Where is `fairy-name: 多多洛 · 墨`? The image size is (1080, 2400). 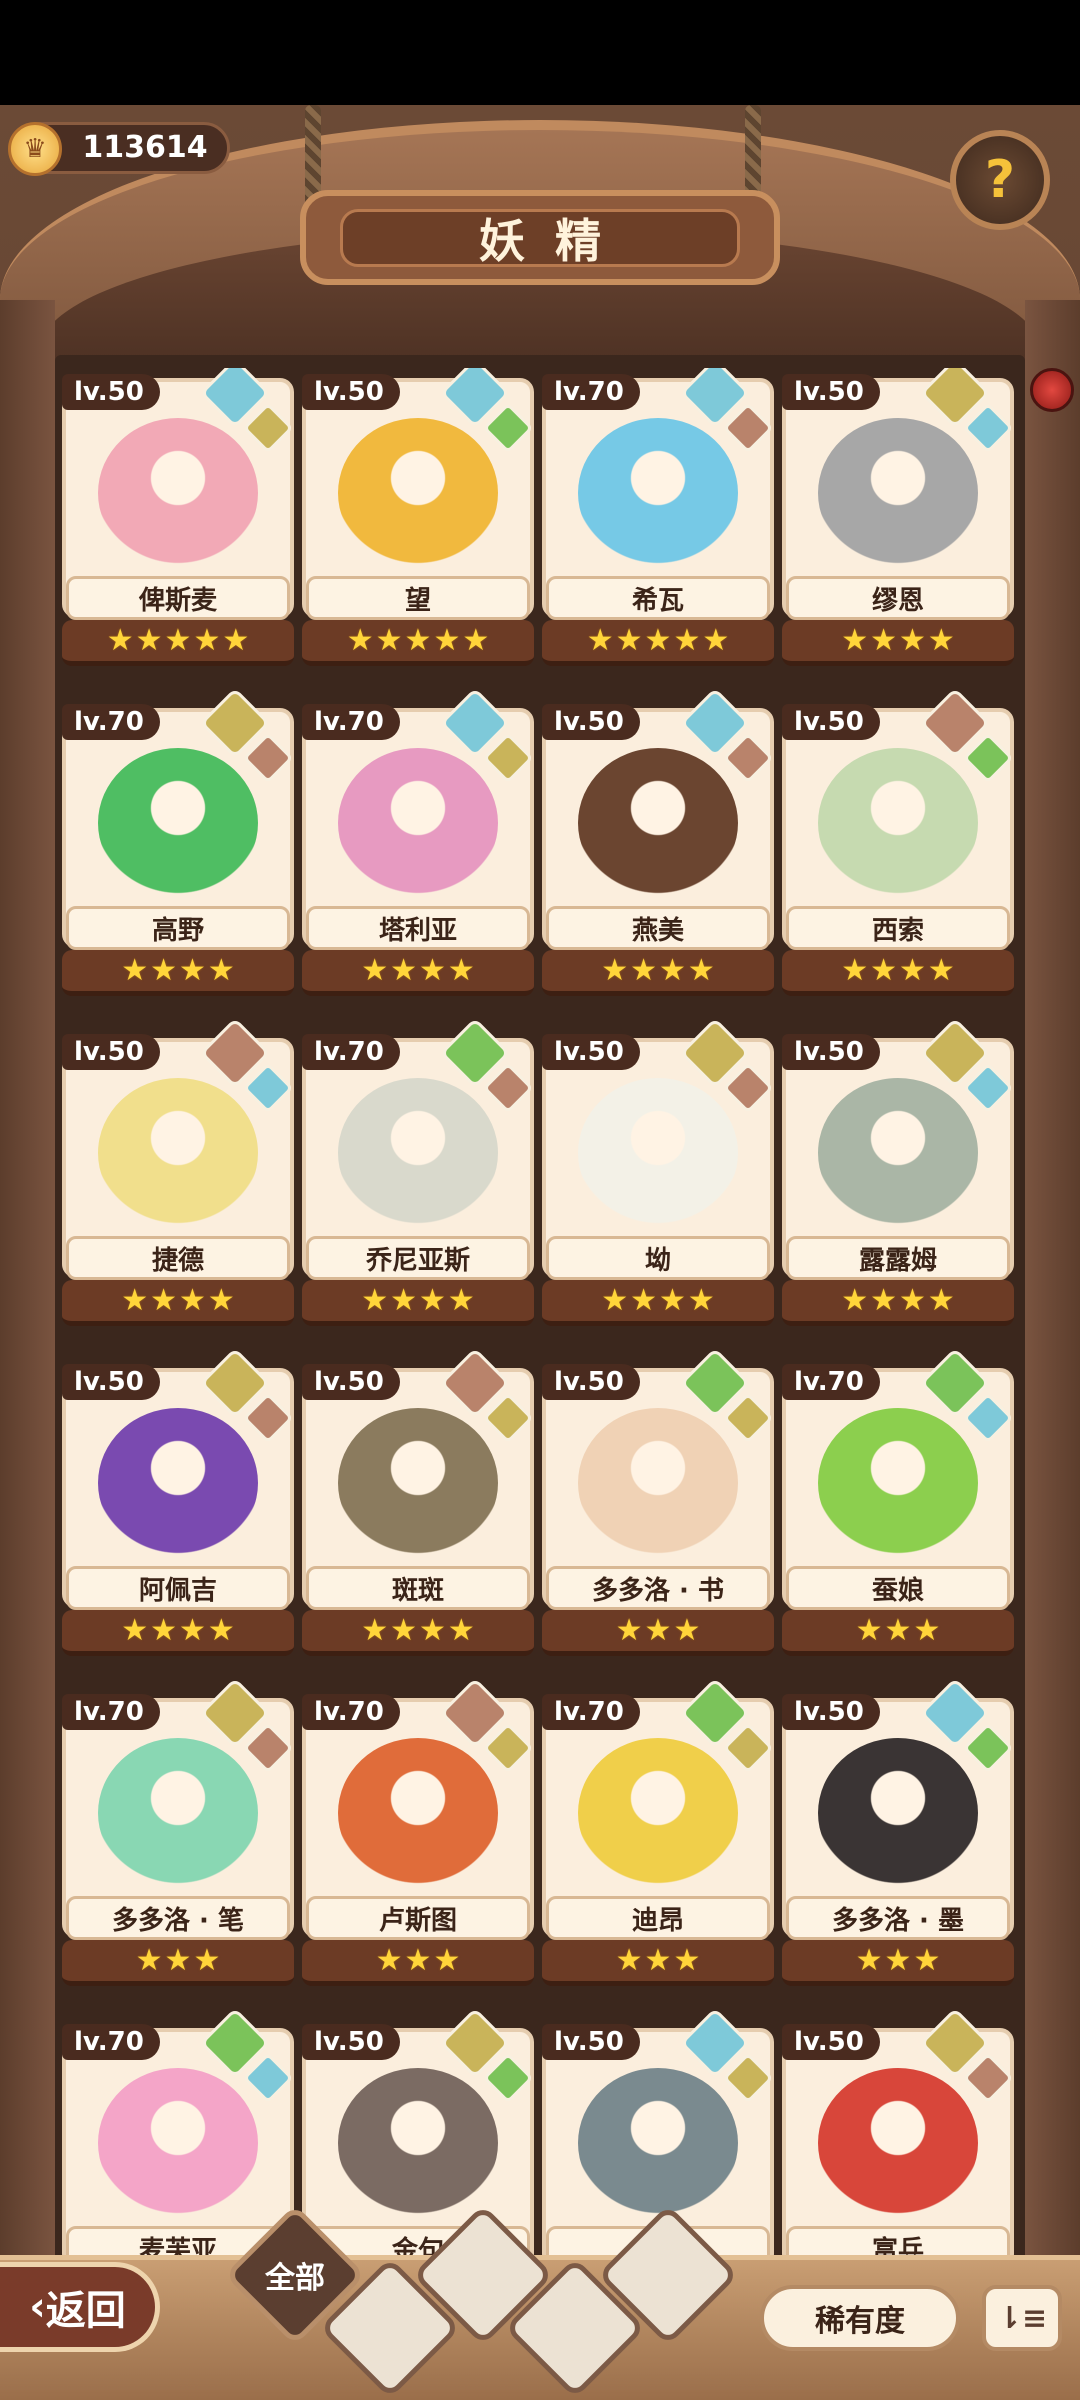
fairy-name: 多多洛 · 墨 is located at coordinates (898, 1920).